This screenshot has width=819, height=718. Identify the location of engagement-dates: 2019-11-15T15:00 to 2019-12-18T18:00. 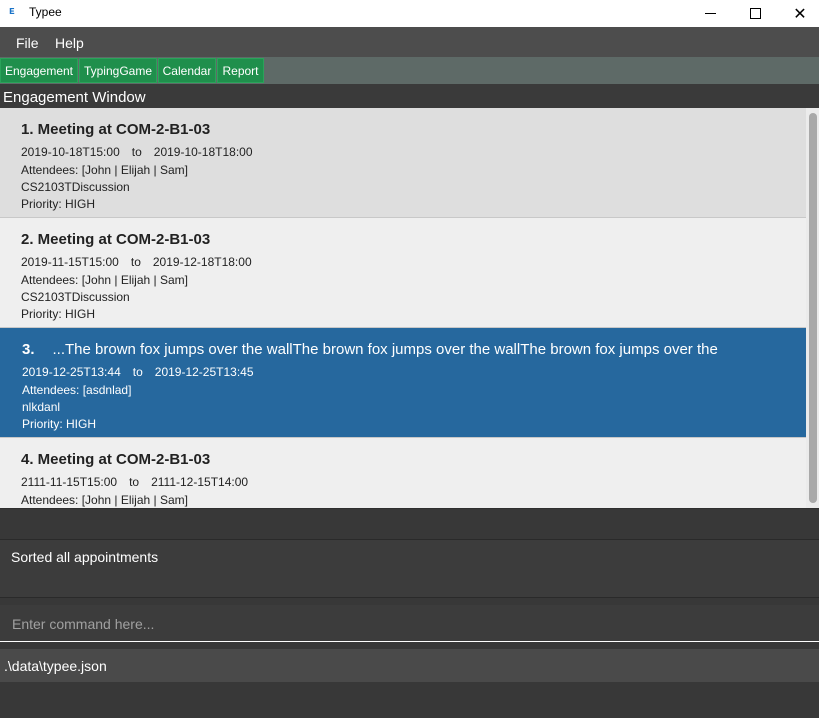
(136, 262).